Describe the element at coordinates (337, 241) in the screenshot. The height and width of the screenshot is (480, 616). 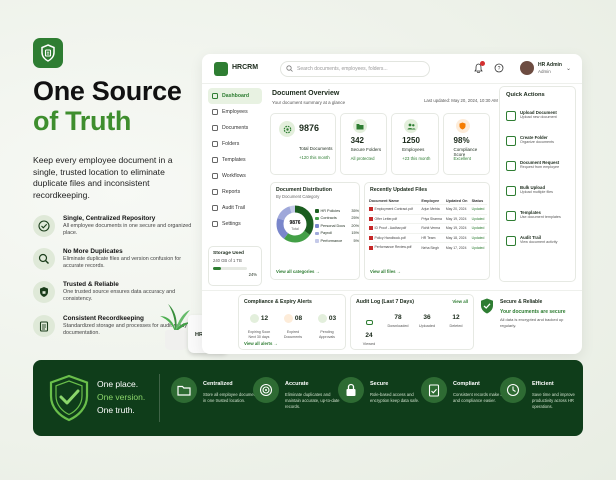
I see `legend-item: Performance 5%` at that location.